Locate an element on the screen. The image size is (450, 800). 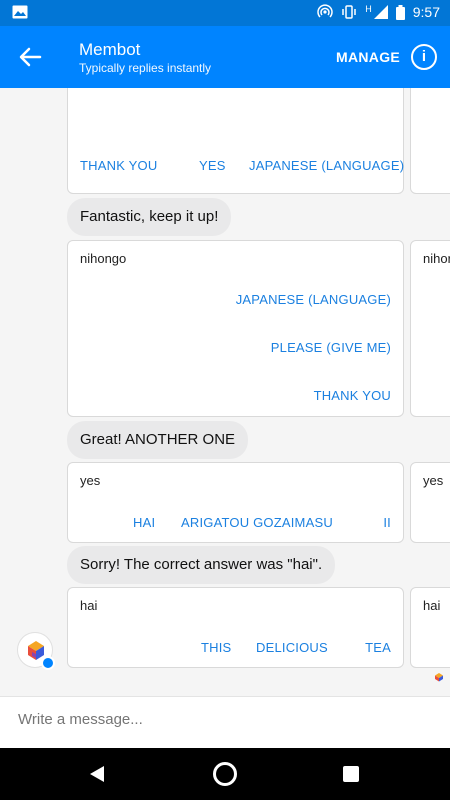
system-nav-bar is located at coordinates (225, 774).